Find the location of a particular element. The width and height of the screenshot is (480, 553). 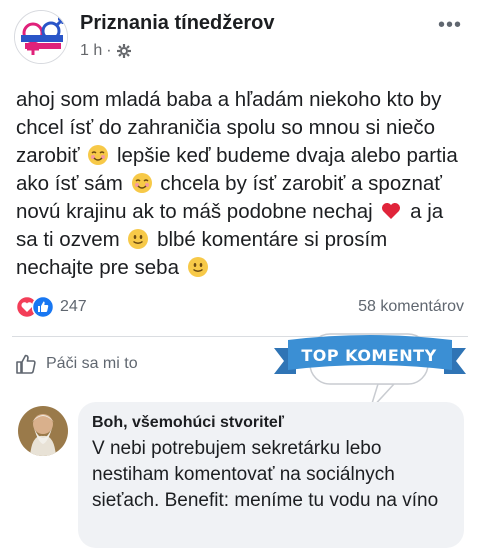

post-header: Priznania tínedžerov 1 h · ••• is located at coordinates (240, 35).